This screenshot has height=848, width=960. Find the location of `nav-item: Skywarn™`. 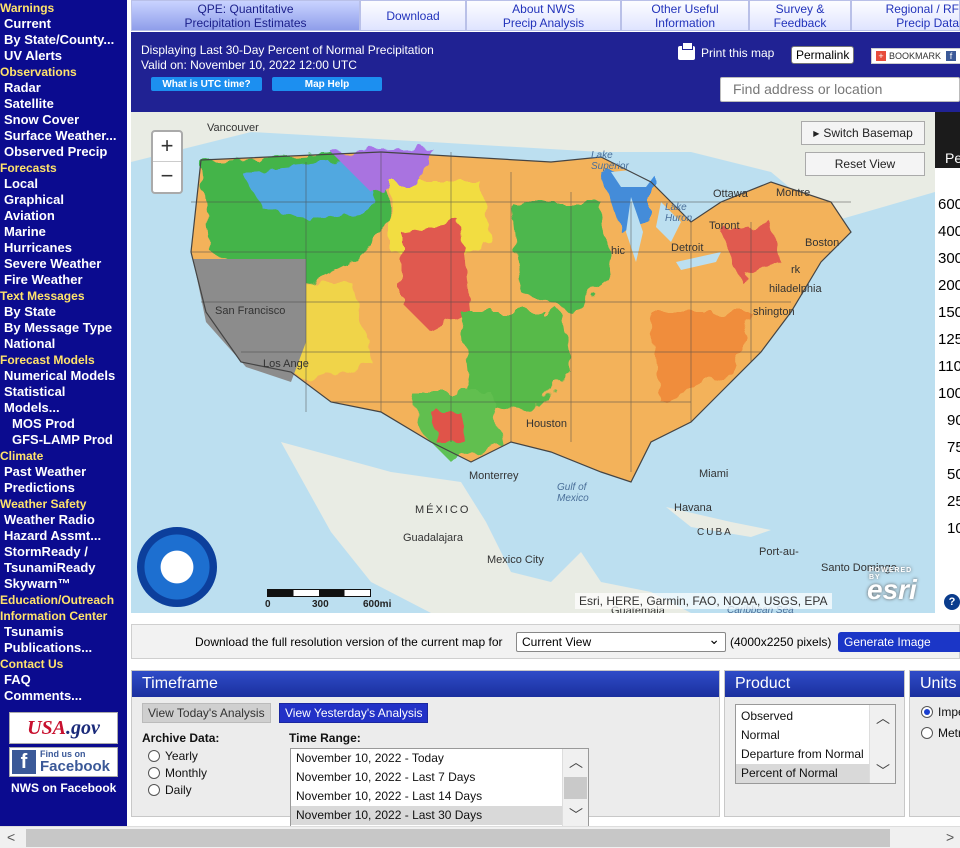

nav-item: Skywarn™ is located at coordinates (63, 584).